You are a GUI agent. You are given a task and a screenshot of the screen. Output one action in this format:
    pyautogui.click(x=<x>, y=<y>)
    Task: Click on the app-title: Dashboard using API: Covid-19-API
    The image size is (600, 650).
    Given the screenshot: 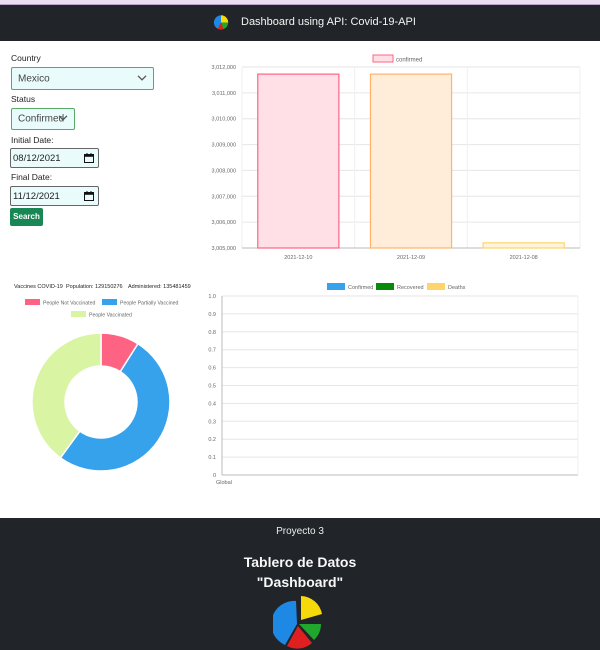 What is the action you would take?
    pyautogui.click(x=328, y=22)
    